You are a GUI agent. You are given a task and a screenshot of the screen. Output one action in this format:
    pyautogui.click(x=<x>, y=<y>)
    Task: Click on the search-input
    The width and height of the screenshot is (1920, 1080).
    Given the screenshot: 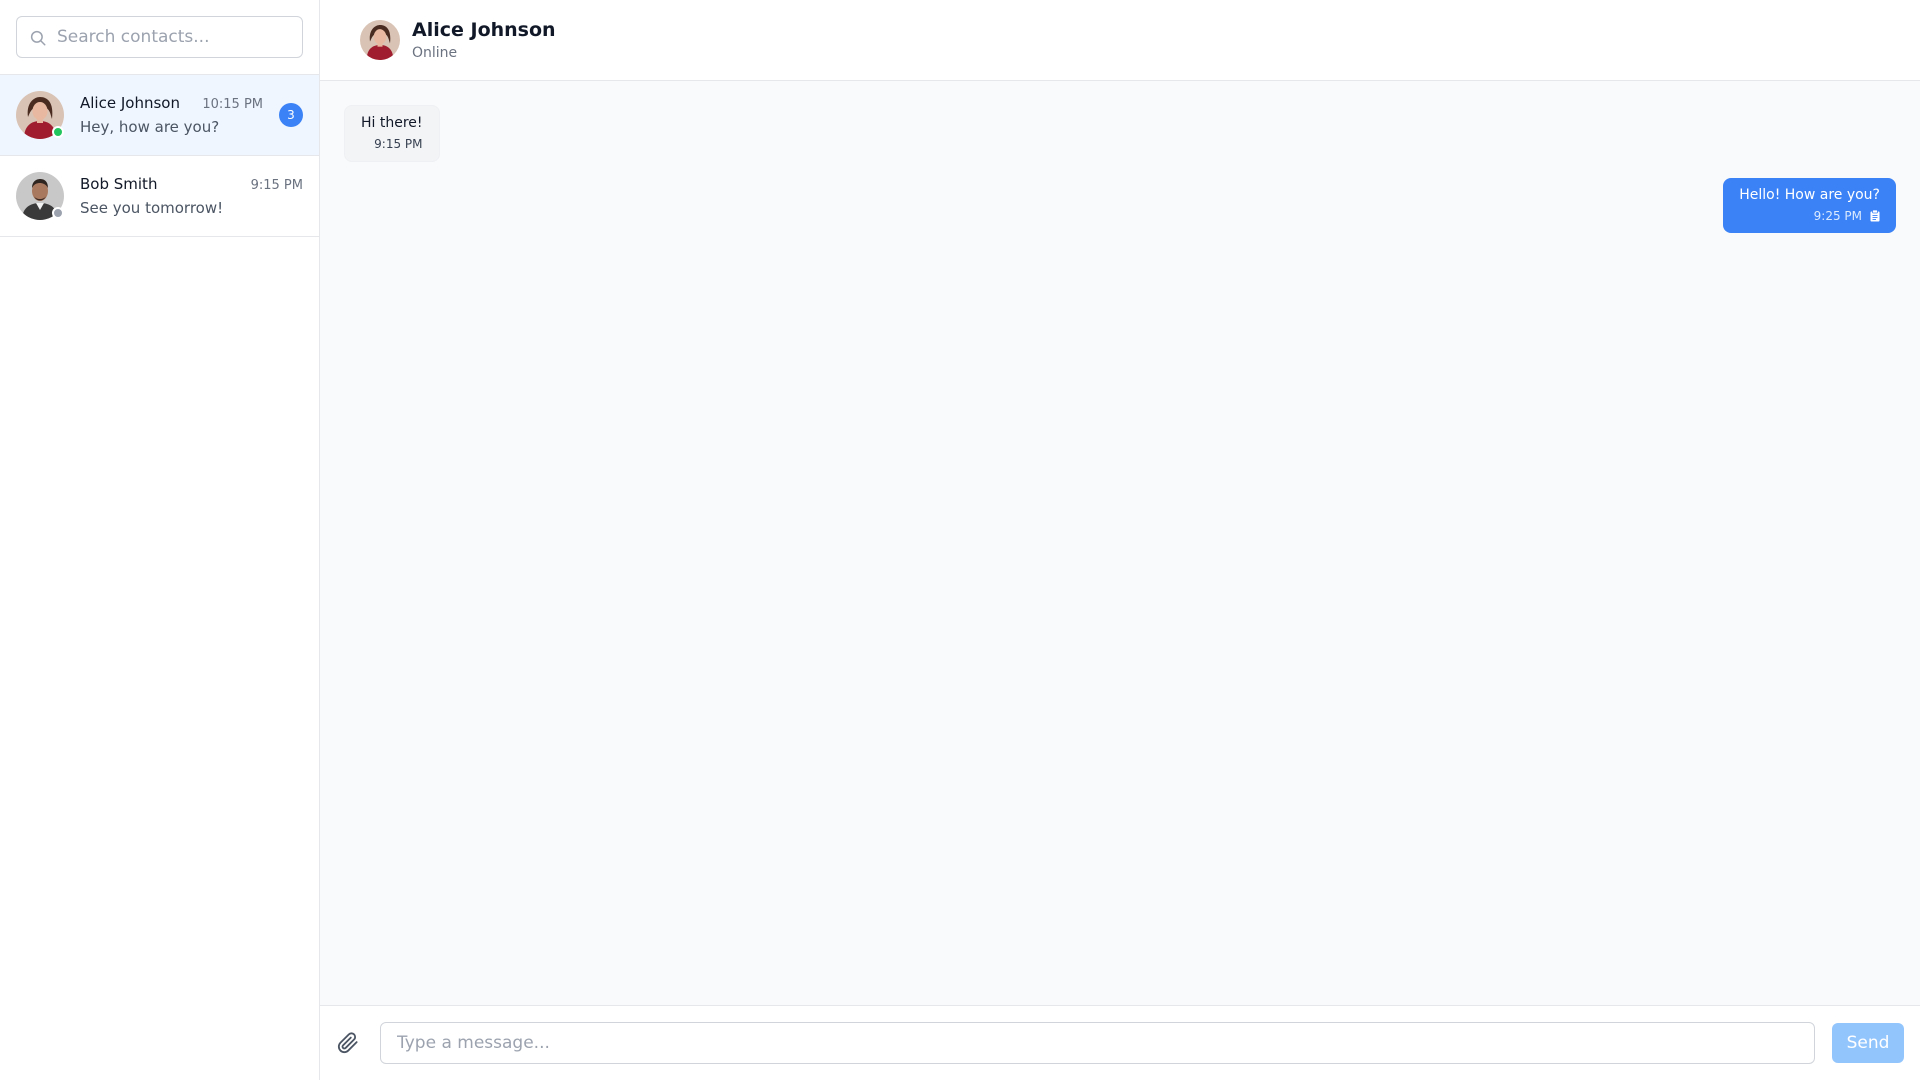 What is the action you would take?
    pyautogui.click(x=159, y=37)
    